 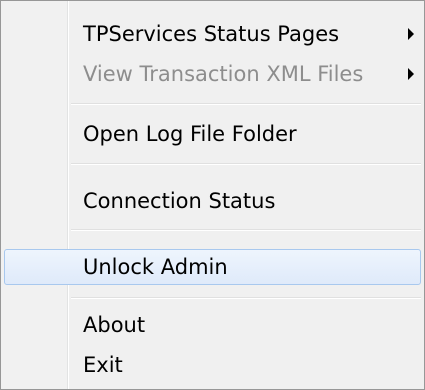 I want to click on menu-item-about: About, so click(x=212, y=325).